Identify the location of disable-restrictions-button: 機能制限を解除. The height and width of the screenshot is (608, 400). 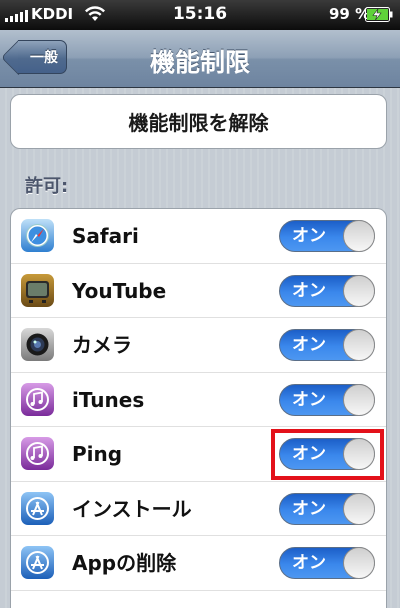
(198, 121).